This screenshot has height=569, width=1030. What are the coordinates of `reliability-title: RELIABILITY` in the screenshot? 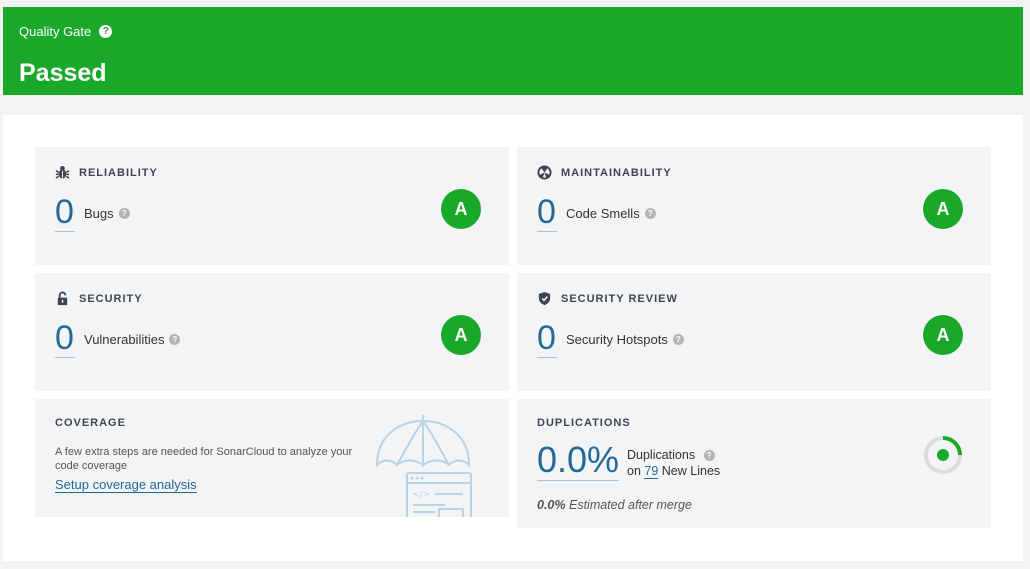 It's located at (106, 172).